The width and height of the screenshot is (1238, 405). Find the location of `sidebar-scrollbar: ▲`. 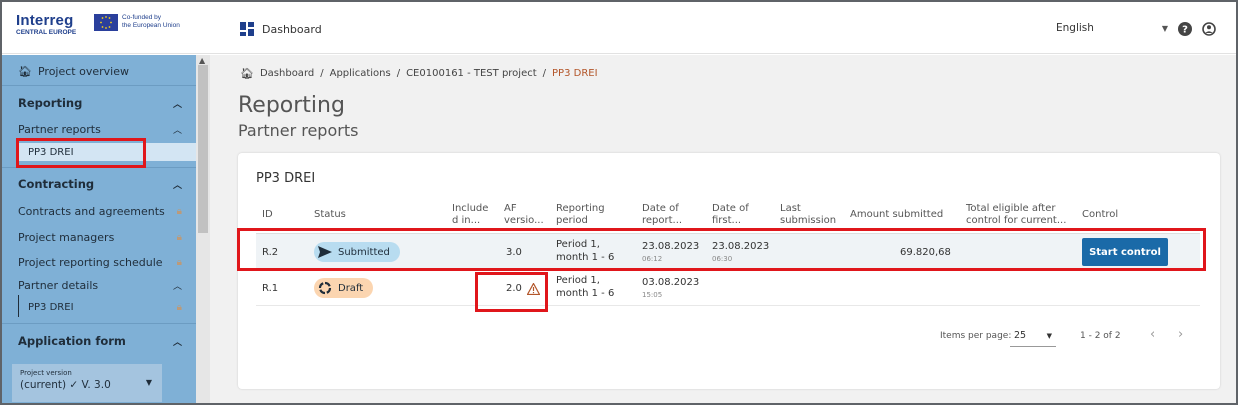

sidebar-scrollbar: ▲ is located at coordinates (203, 229).